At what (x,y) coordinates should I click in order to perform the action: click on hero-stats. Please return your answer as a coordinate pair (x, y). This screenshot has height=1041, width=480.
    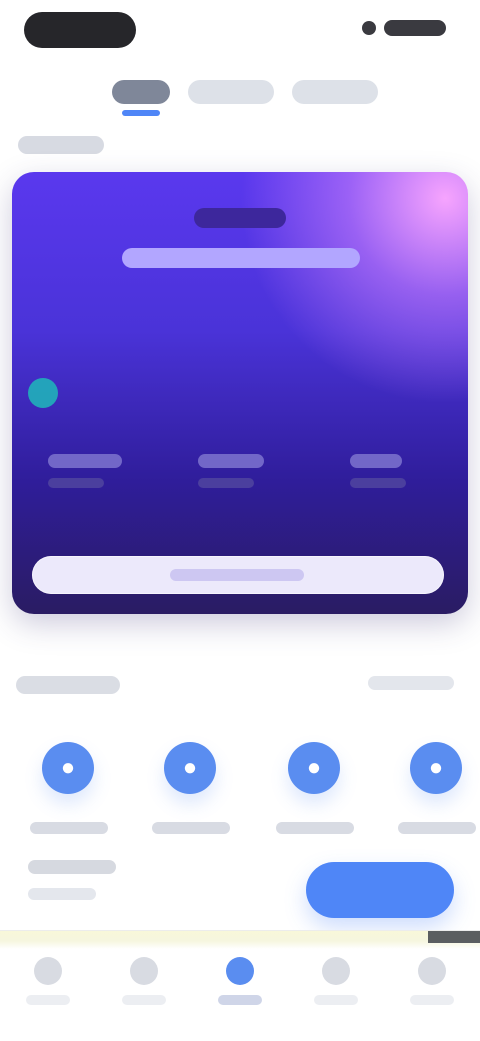
    Looking at the image, I should click on (242, 484).